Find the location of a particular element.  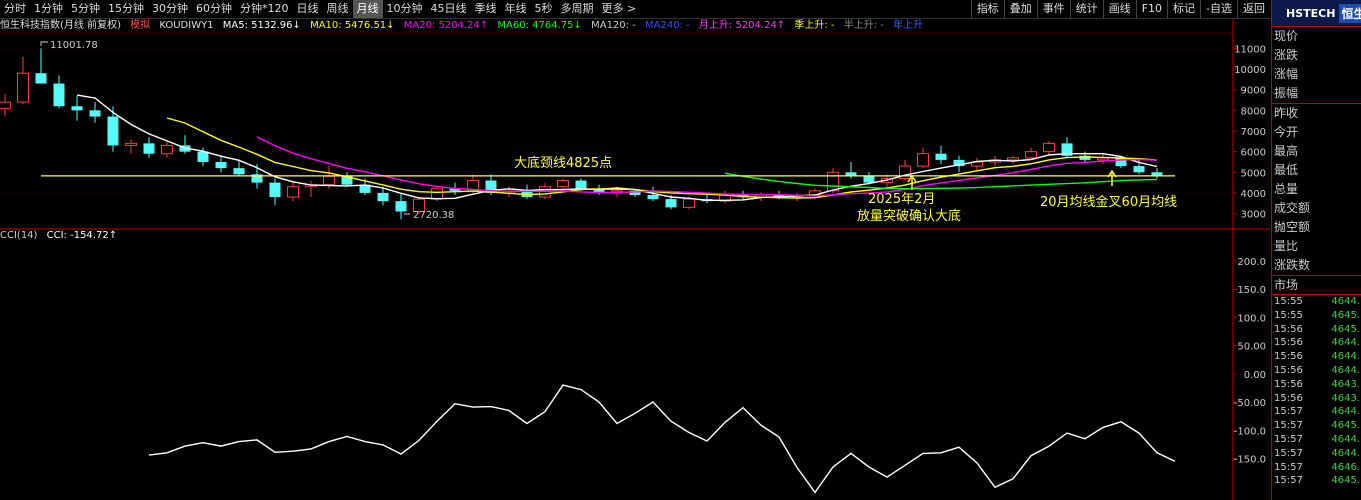

period-tab-9: 月线 is located at coordinates (367, 9).